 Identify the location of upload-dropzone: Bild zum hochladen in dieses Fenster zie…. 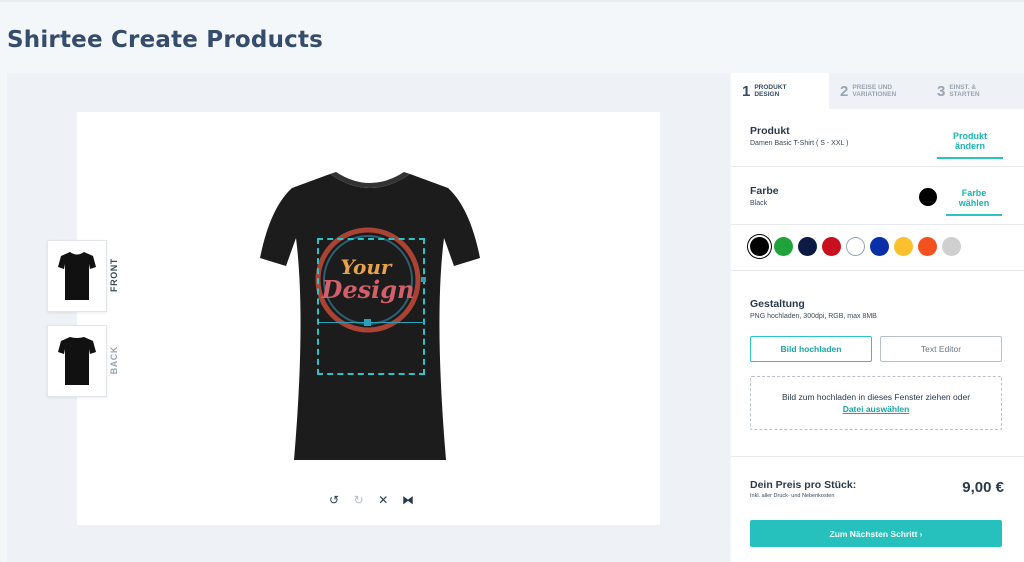
(876, 403).